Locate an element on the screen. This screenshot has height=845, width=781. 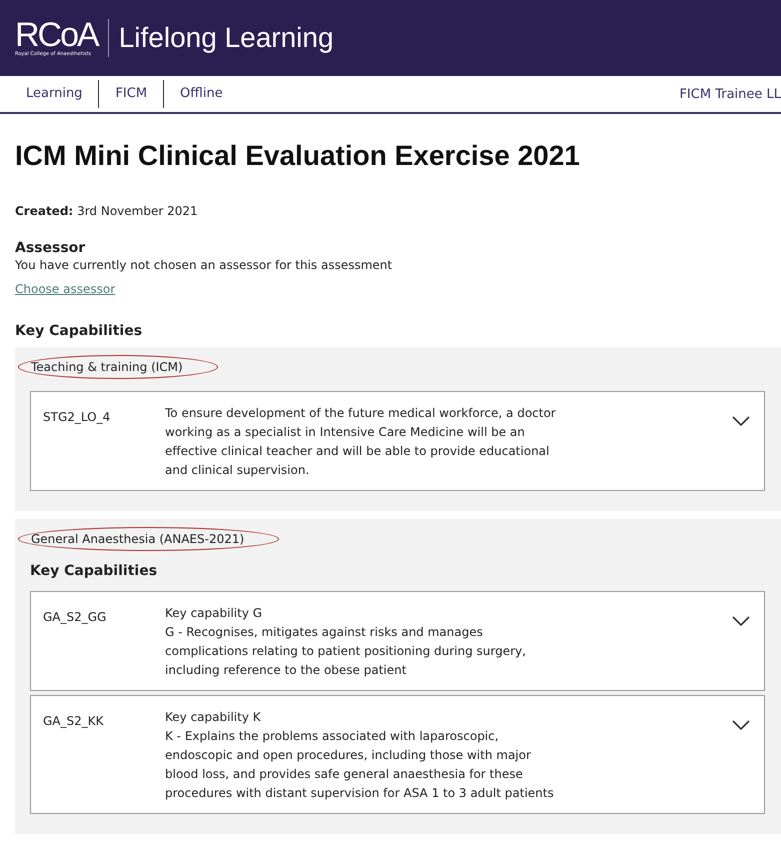
circled-section-title: Teaching & training (ICM) is located at coordinates (118, 367).